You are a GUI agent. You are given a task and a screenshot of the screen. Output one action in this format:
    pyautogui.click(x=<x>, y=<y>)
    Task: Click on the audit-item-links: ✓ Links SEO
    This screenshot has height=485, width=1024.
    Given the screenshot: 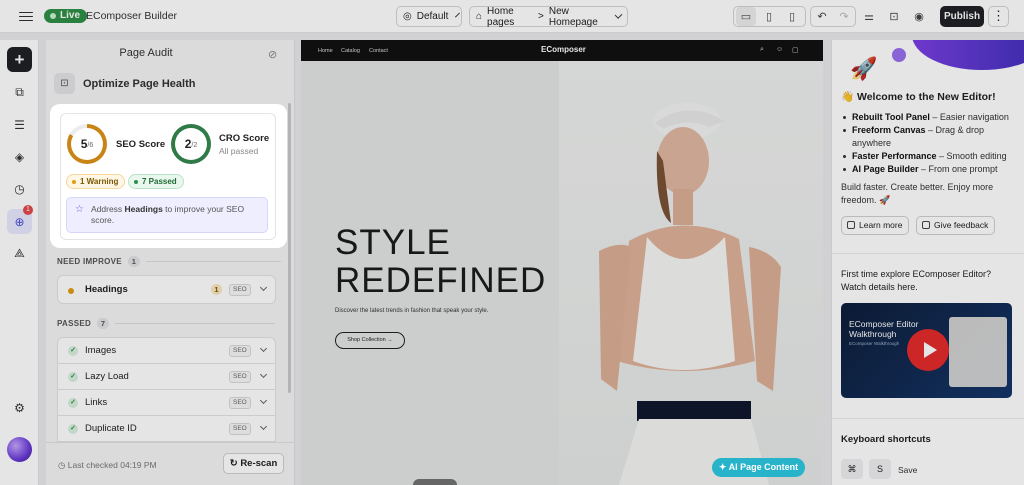 What is the action you would take?
    pyautogui.click(x=166, y=402)
    